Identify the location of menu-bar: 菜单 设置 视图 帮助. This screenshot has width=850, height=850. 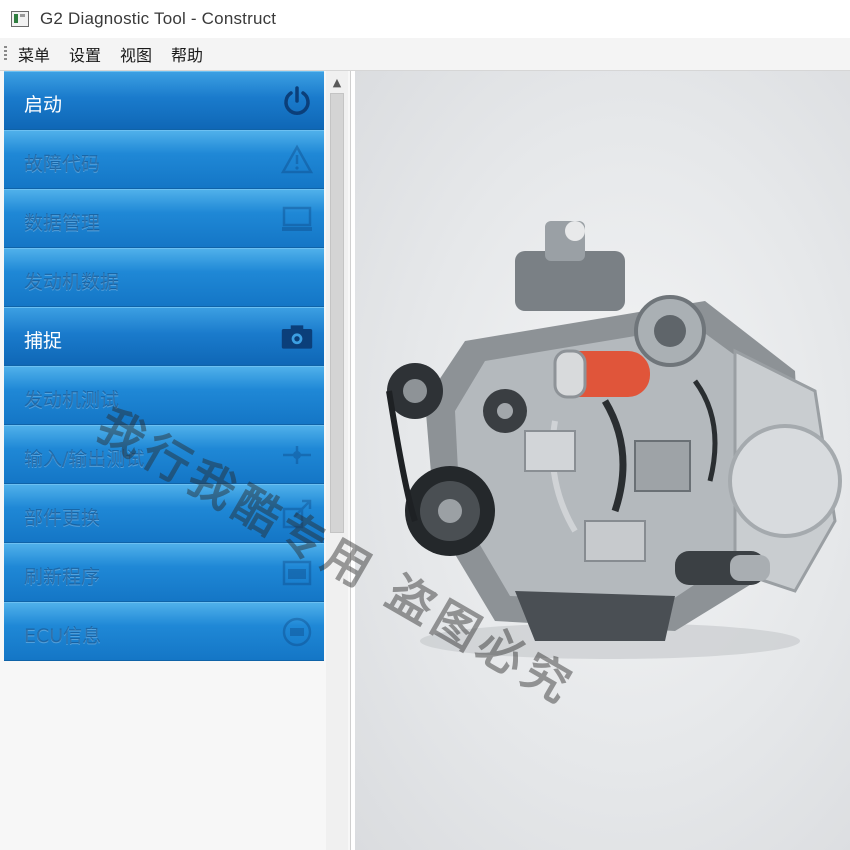
(425, 54).